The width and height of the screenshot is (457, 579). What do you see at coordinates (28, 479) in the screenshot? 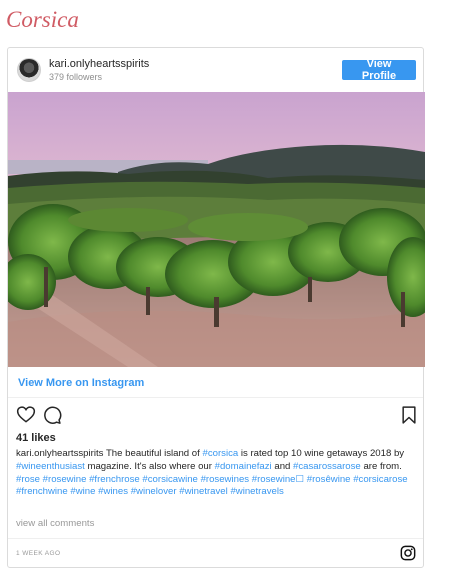
I see `hashtag-link: #rose` at bounding box center [28, 479].